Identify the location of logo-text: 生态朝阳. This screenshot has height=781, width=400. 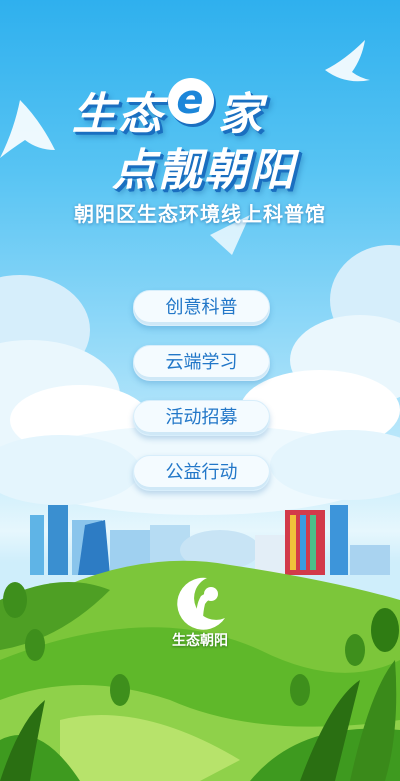
(200, 641).